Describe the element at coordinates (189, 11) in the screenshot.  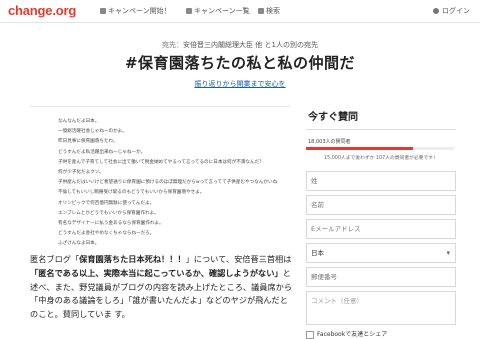
I see `list-icon` at that location.